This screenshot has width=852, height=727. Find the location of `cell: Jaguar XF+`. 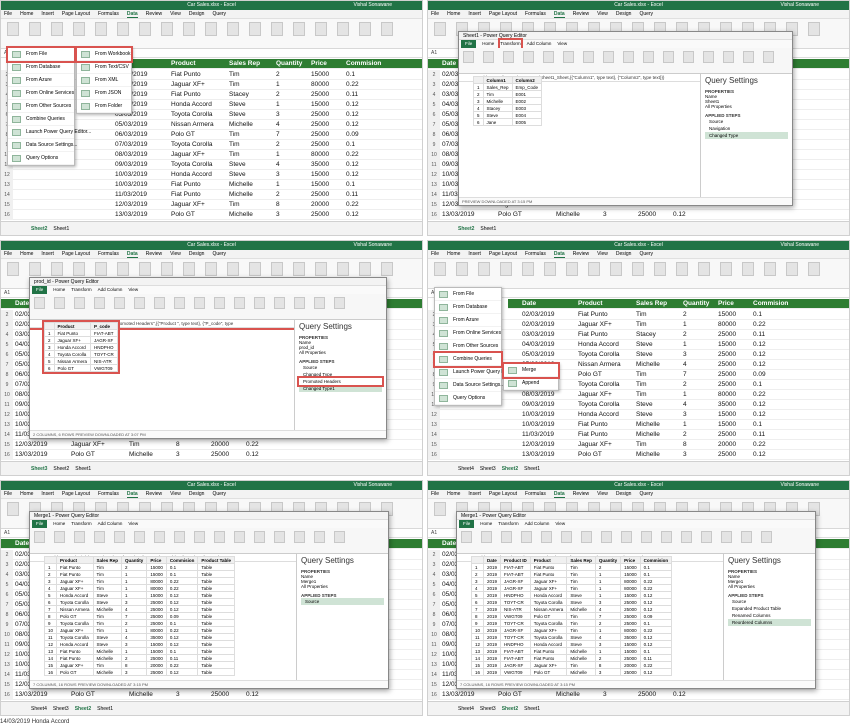

cell: Jaguar XF+ is located at coordinates (75, 581).